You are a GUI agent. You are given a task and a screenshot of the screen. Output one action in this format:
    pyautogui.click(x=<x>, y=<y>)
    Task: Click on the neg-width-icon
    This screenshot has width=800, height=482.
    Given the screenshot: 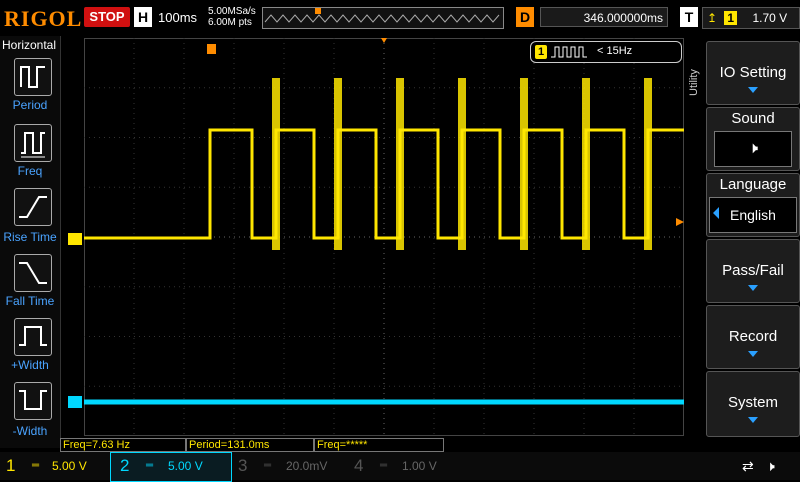 What is the action you would take?
    pyautogui.click(x=33, y=400)
    